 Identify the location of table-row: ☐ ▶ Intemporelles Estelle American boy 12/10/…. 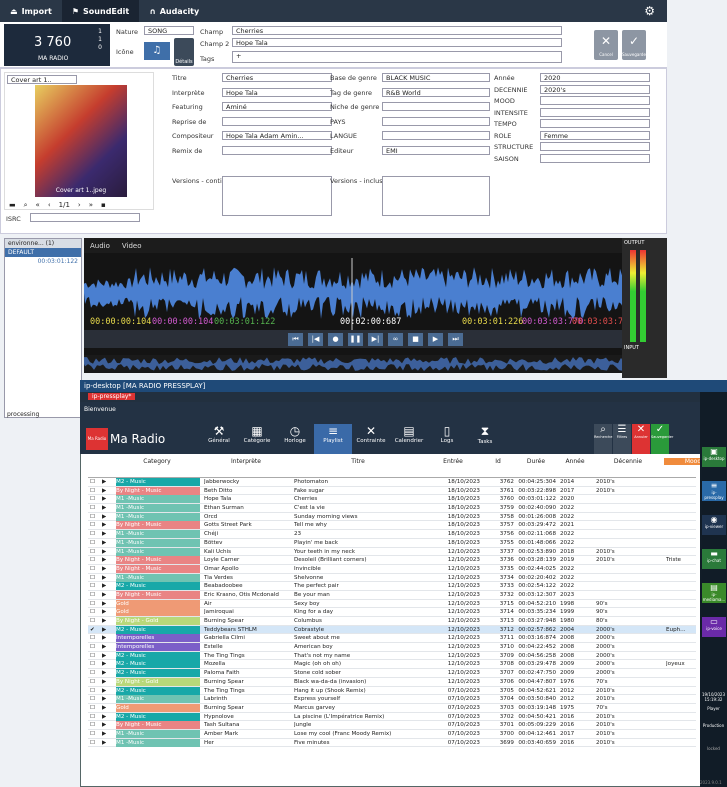
(392, 647).